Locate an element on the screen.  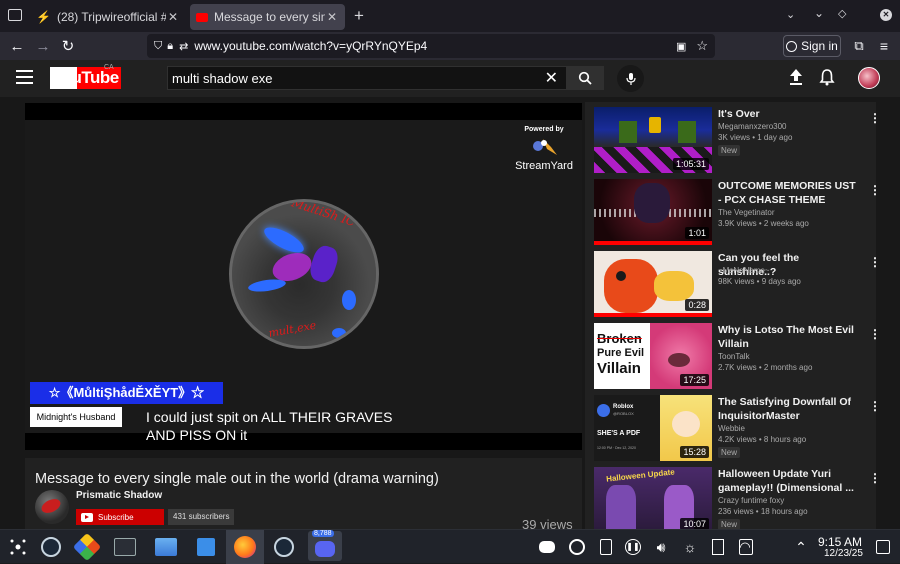
duration-badge: 15:28 is located at coordinates (694, 452).